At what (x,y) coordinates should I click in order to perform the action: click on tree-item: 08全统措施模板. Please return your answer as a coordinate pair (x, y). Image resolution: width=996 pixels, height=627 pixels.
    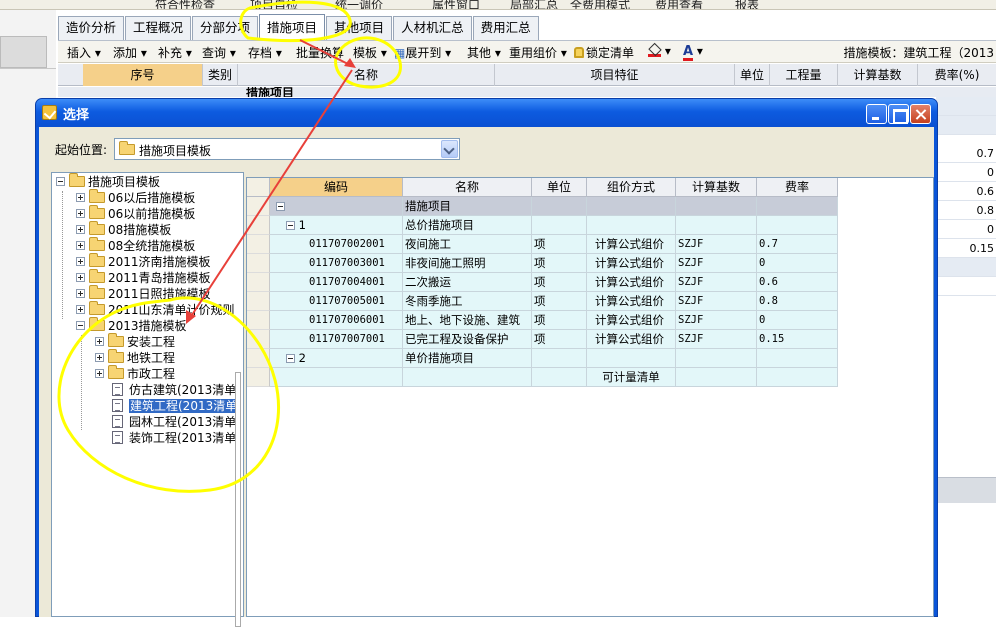
    Looking at the image, I should click on (135, 245).